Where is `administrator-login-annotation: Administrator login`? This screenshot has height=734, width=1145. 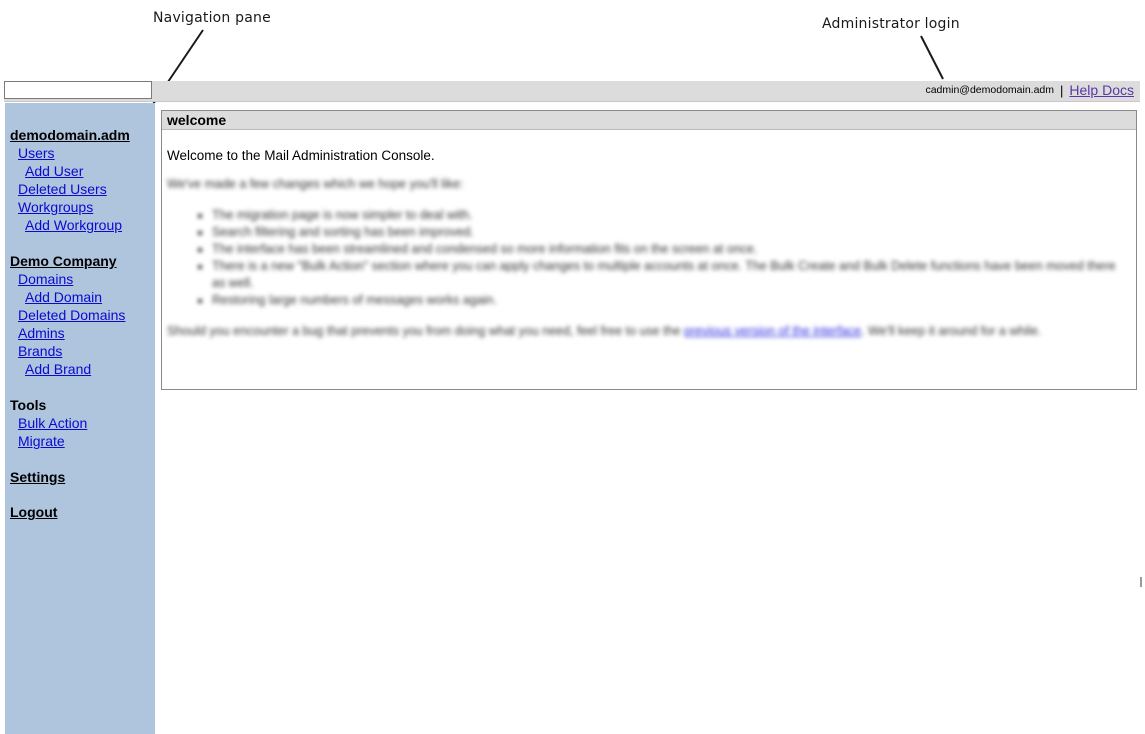
administrator-login-annotation: Administrator login is located at coordinates (891, 24).